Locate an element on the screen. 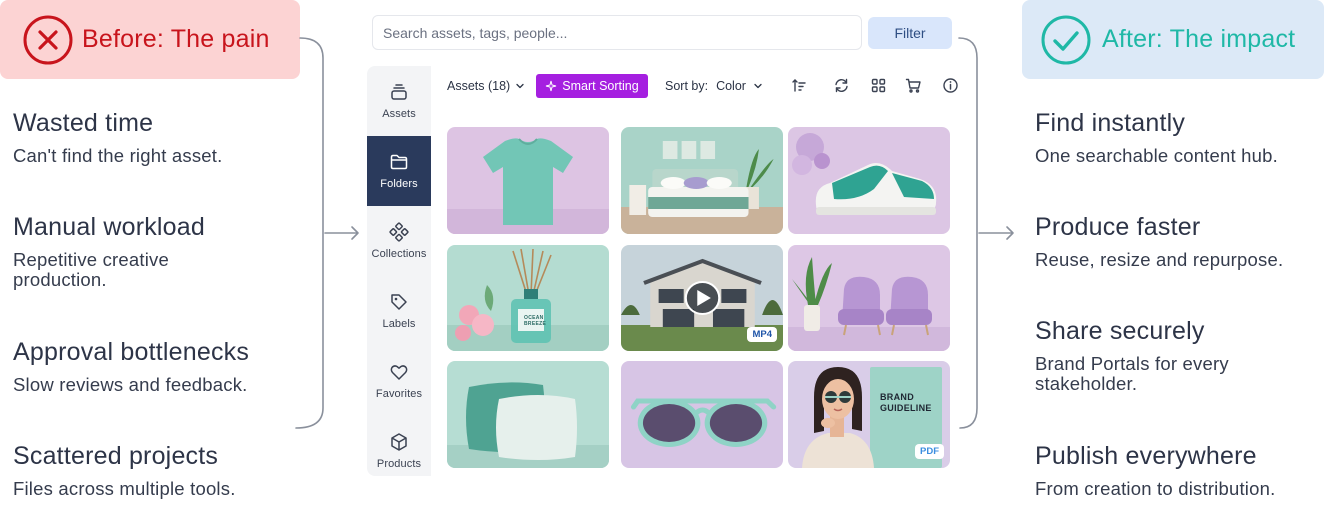 The height and width of the screenshot is (524, 1324). product-label: OCEAN BREEZE is located at coordinates (535, 321).